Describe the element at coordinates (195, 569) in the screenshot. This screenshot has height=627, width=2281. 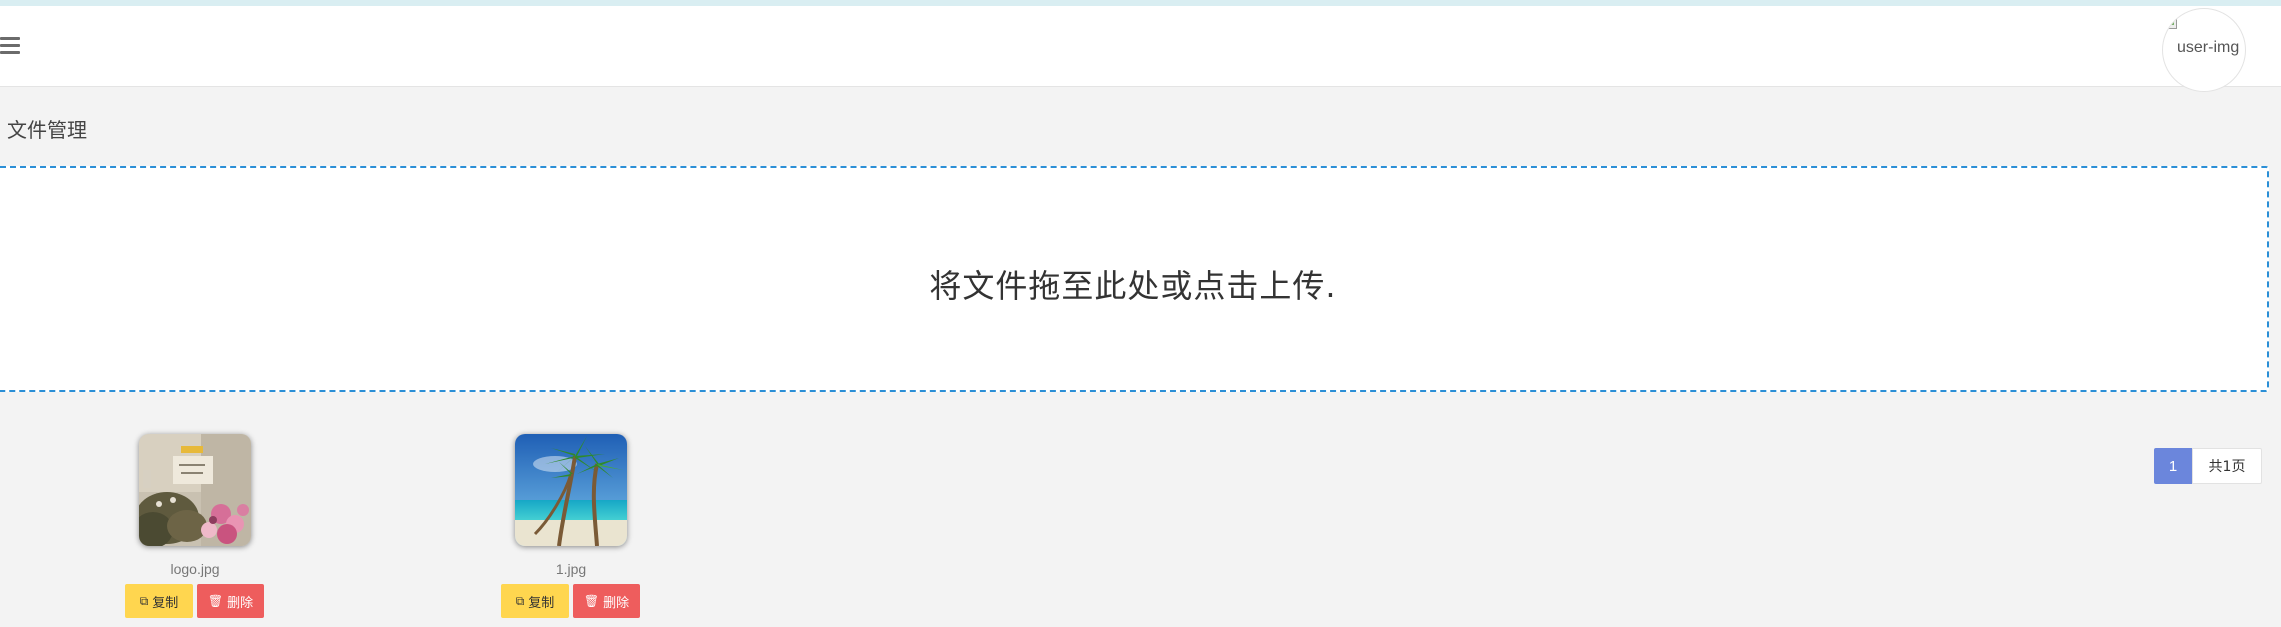
I see `file-name: logo.jpg` at that location.